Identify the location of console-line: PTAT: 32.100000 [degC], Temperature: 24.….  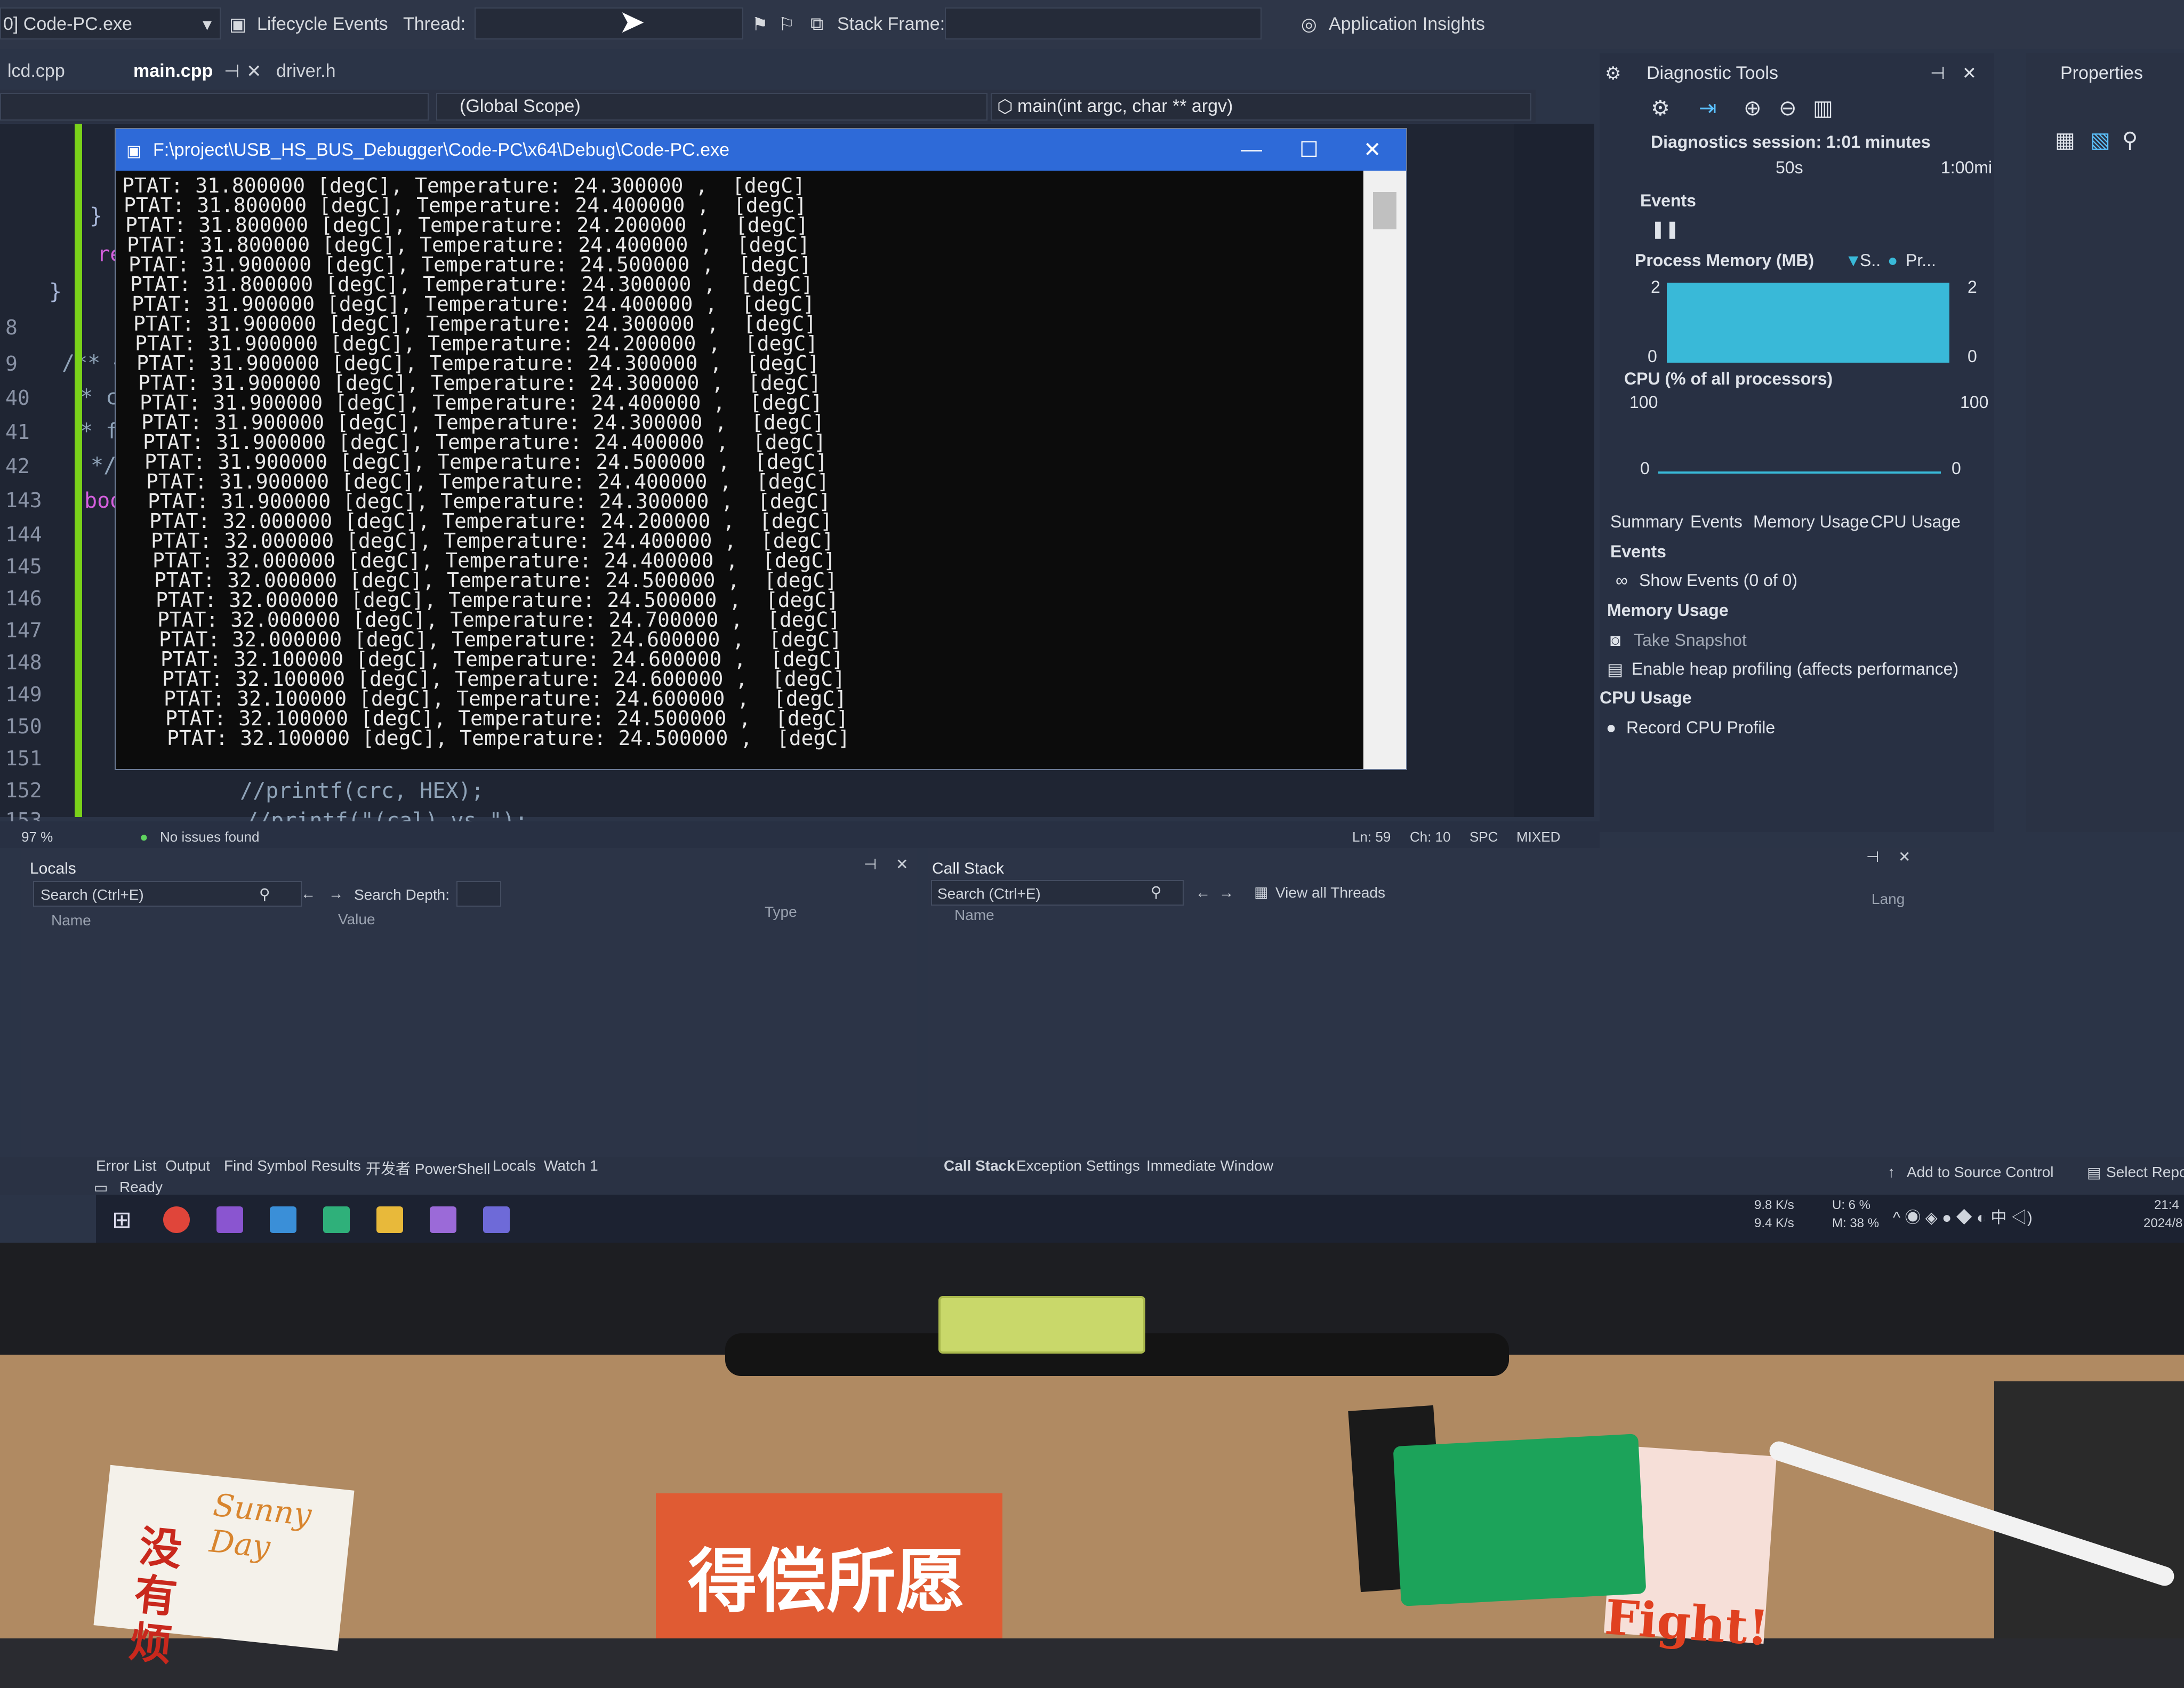
(508, 738).